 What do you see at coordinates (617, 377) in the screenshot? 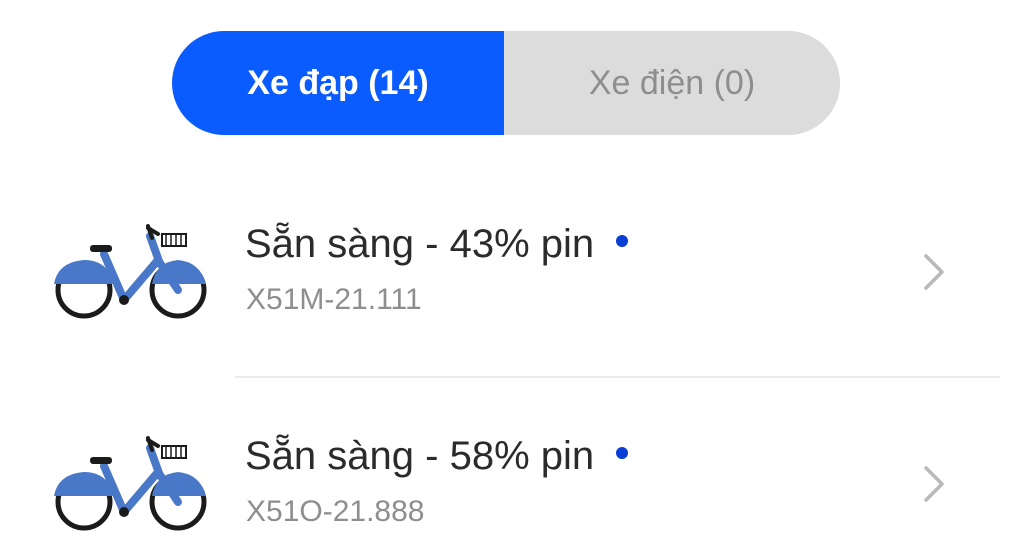
I see `list-divider` at bounding box center [617, 377].